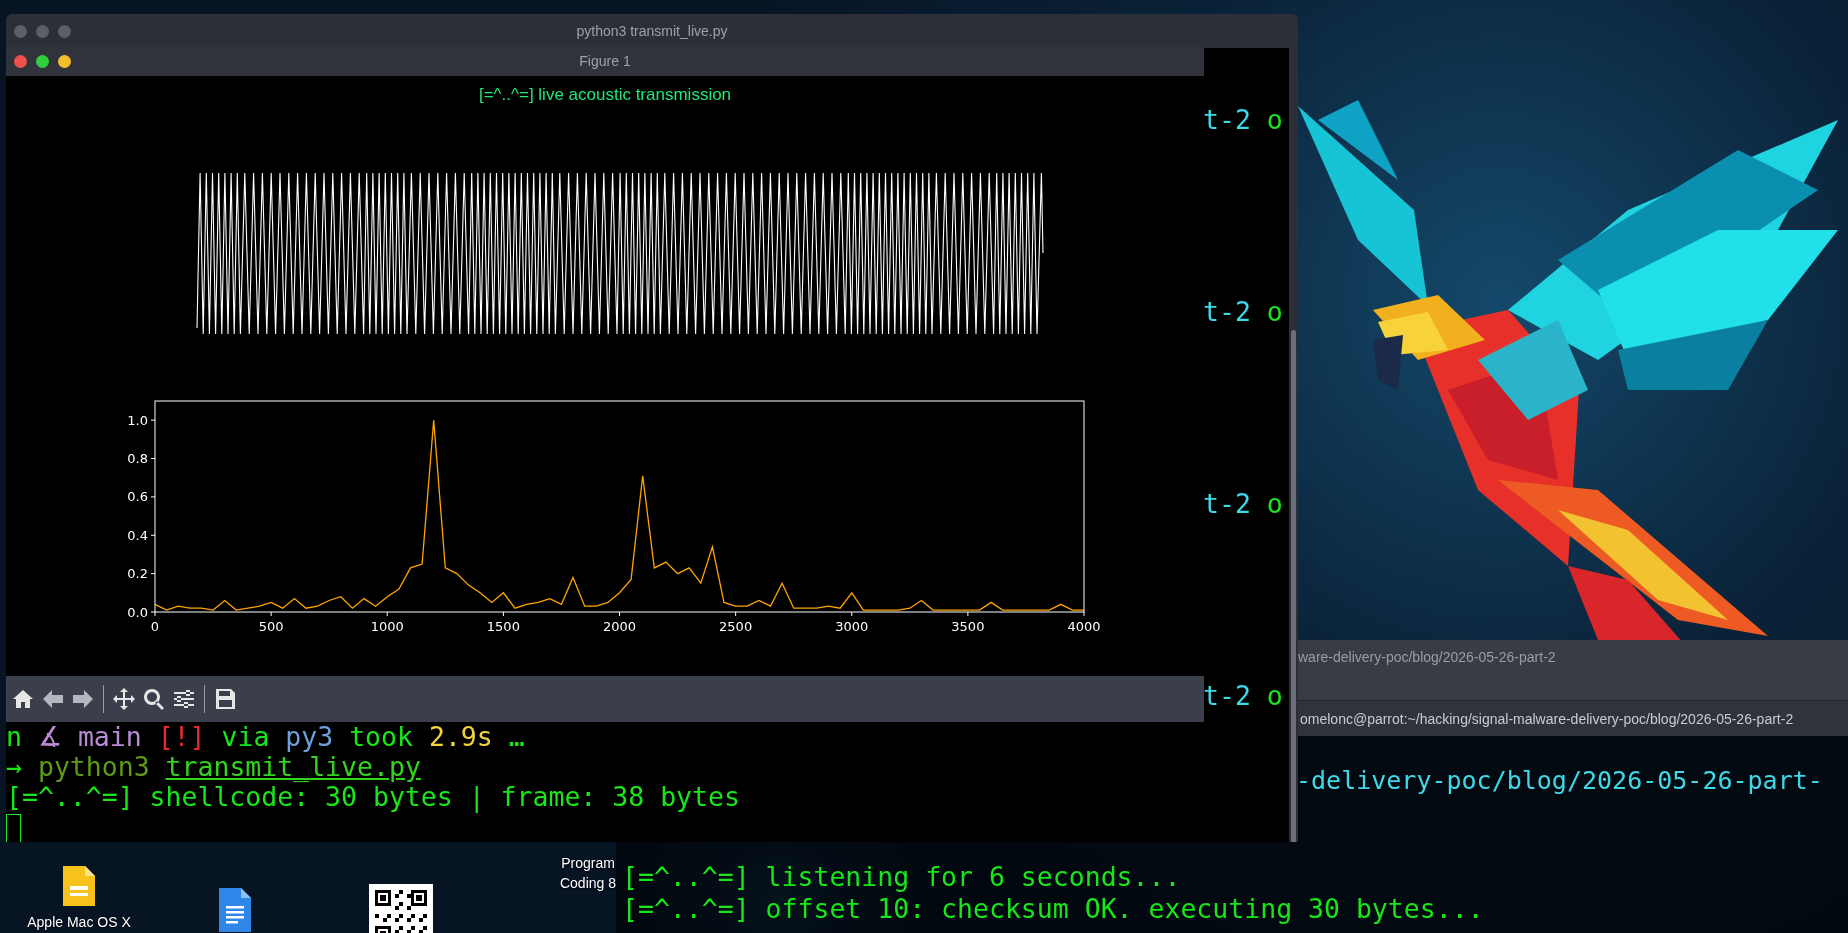 This screenshot has width=1848, height=933. What do you see at coordinates (225, 699) in the screenshot?
I see `save-icon` at bounding box center [225, 699].